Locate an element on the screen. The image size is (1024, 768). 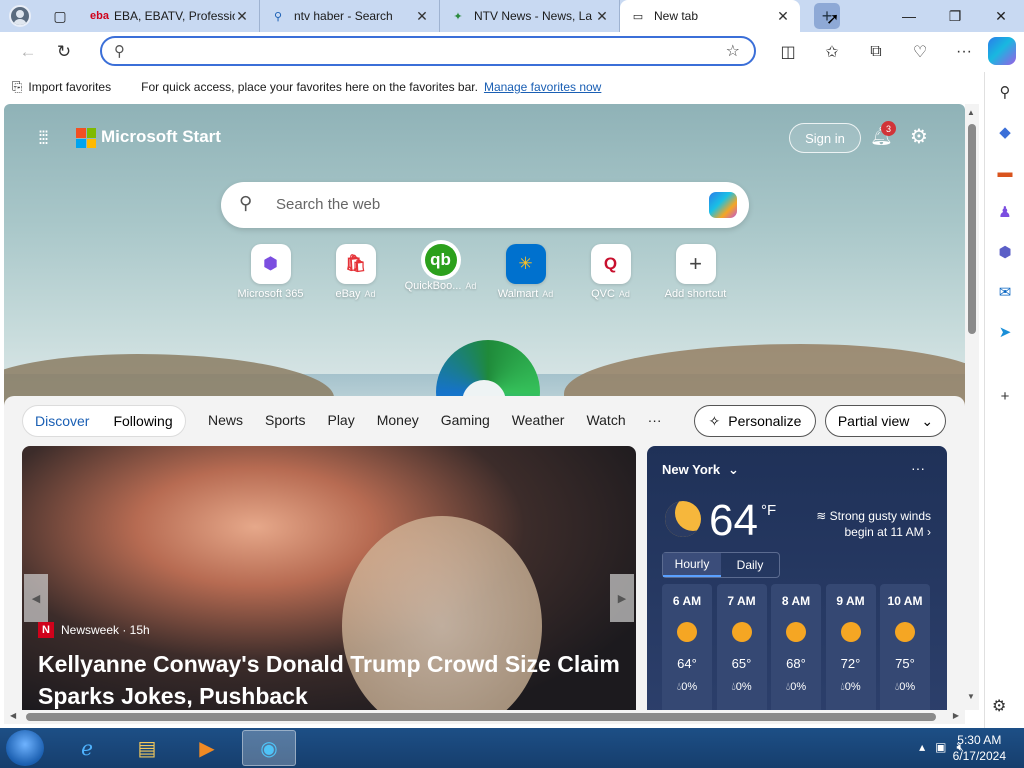
ntv-icon: ✦ is located at coordinates (458, 16).